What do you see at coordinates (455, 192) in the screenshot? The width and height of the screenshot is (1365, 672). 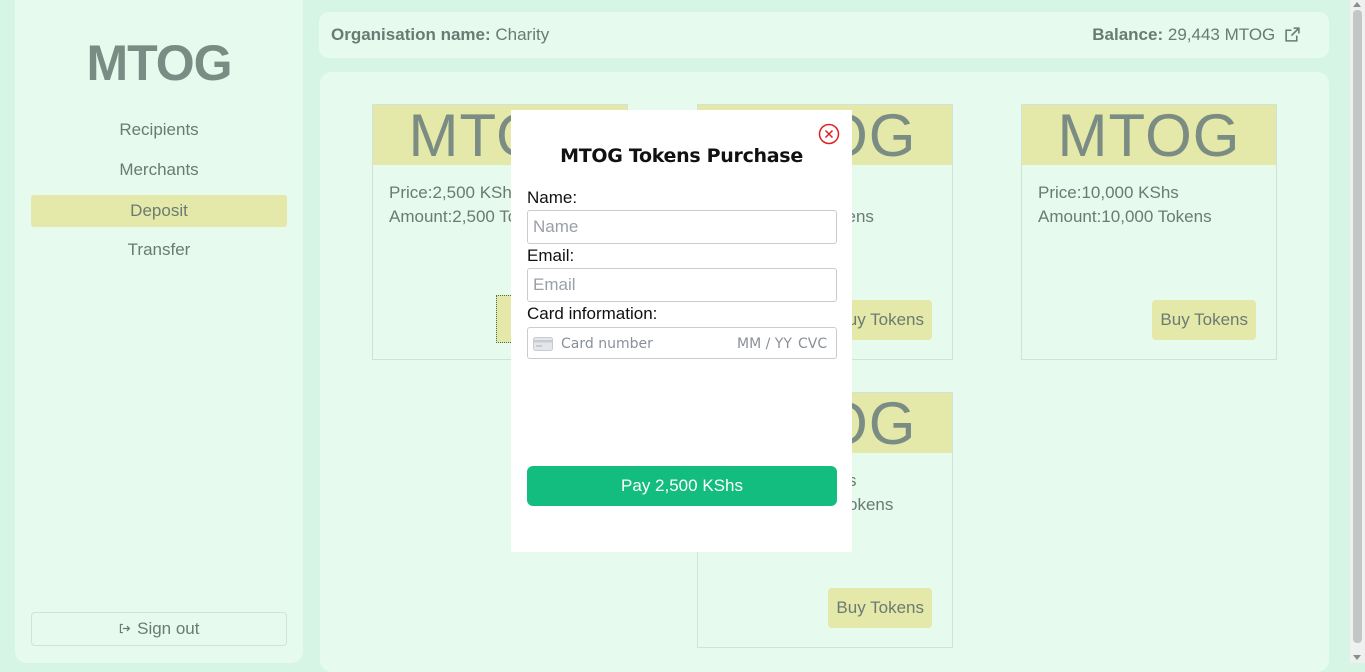 I see `card-price: Price:2,500 KShs` at bounding box center [455, 192].